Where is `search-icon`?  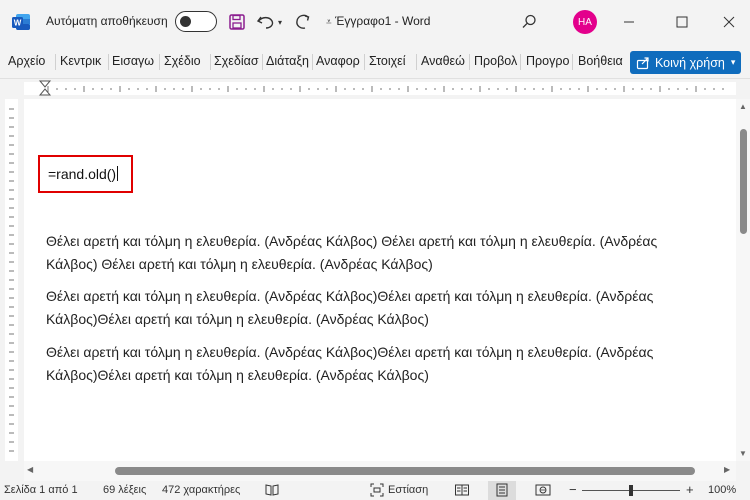
search-icon is located at coordinates (529, 22).